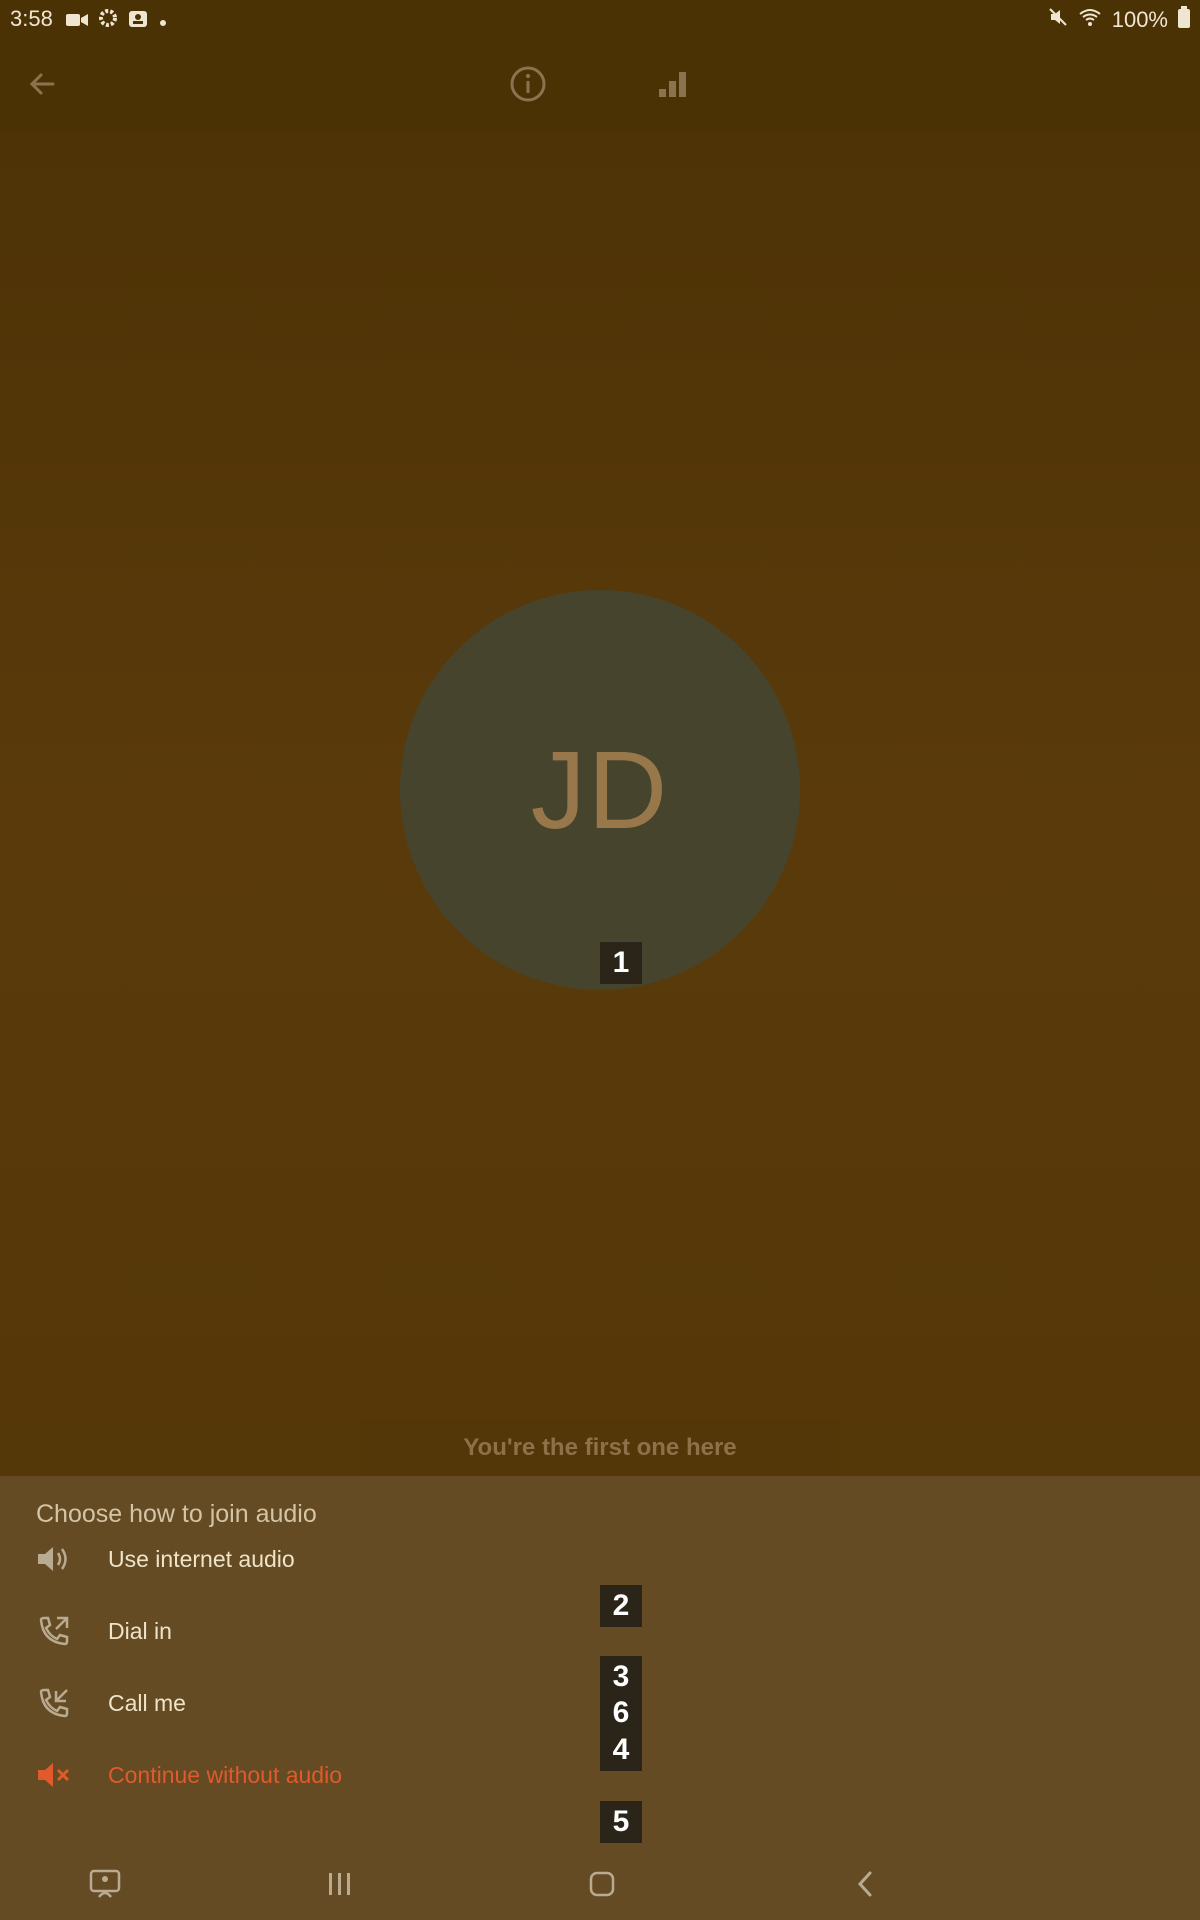  Describe the element at coordinates (108, 21) in the screenshot. I see `gear-icon` at that location.